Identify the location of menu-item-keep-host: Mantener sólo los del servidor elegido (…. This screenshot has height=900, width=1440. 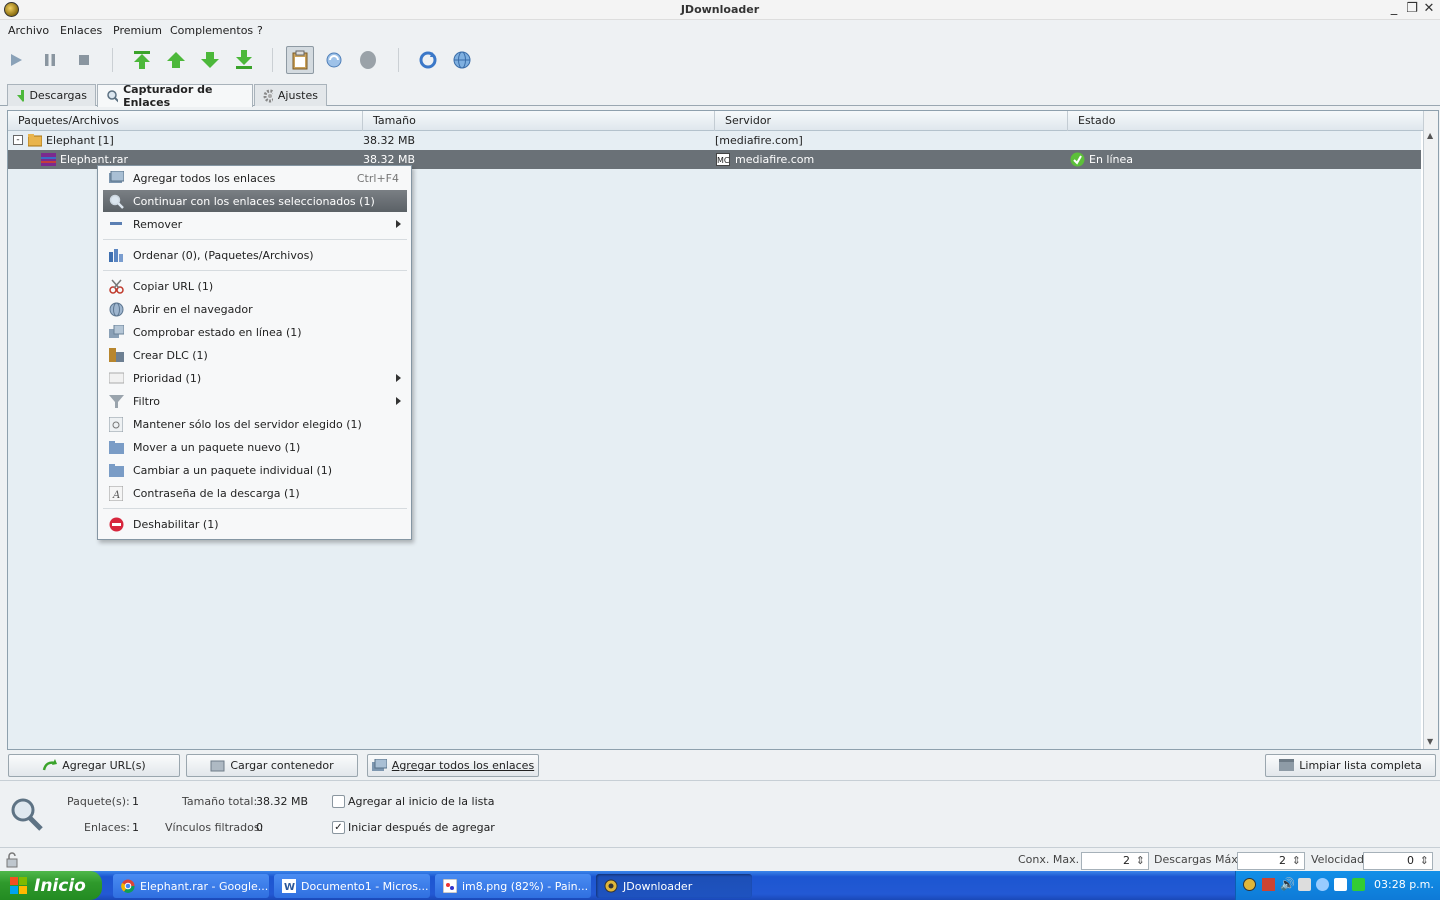
(255, 424).